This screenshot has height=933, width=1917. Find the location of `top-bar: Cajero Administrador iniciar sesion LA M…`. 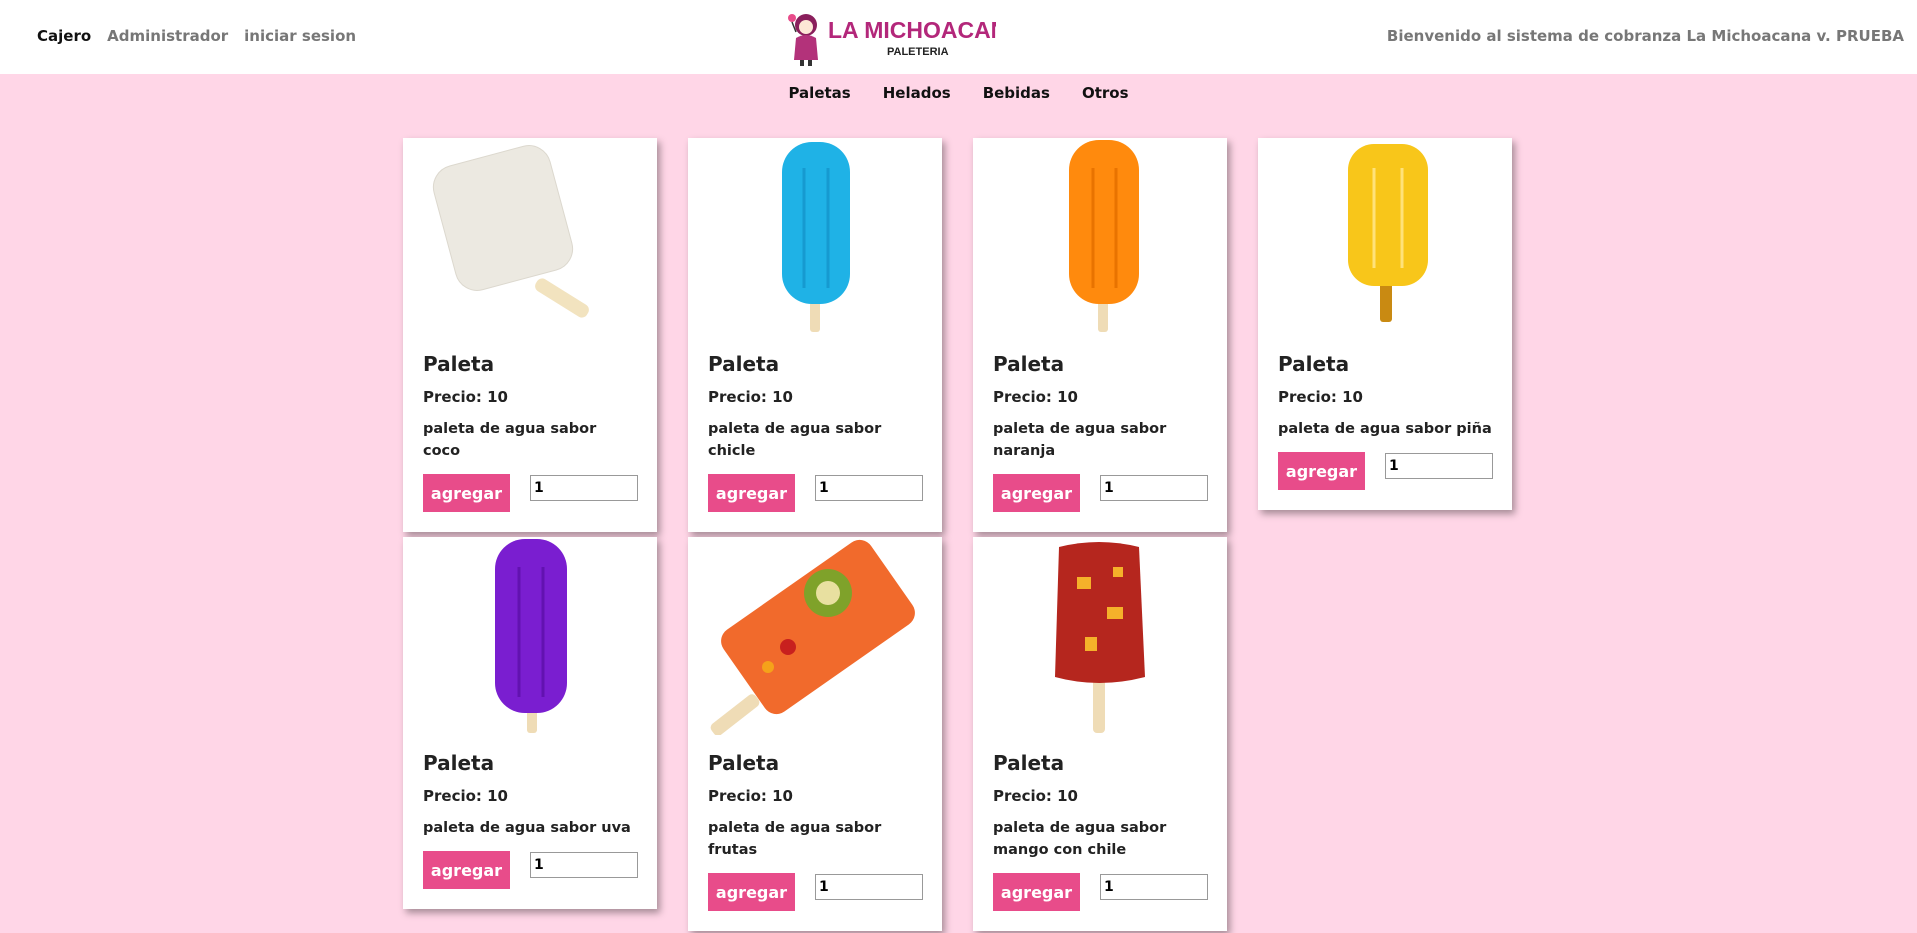

top-bar: Cajero Administrador iniciar sesion LA M… is located at coordinates (958, 37).